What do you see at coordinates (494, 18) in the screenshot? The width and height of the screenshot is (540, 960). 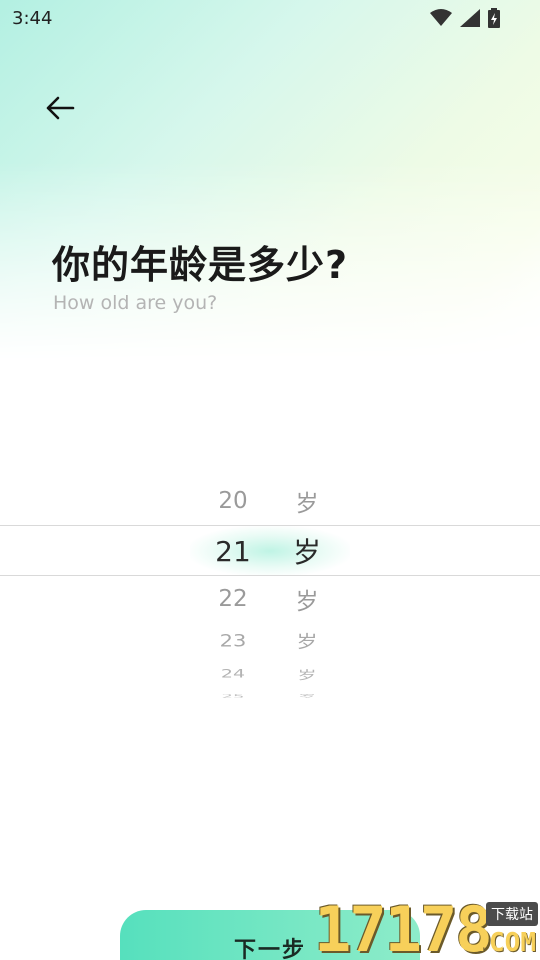 I see `battery-icon` at bounding box center [494, 18].